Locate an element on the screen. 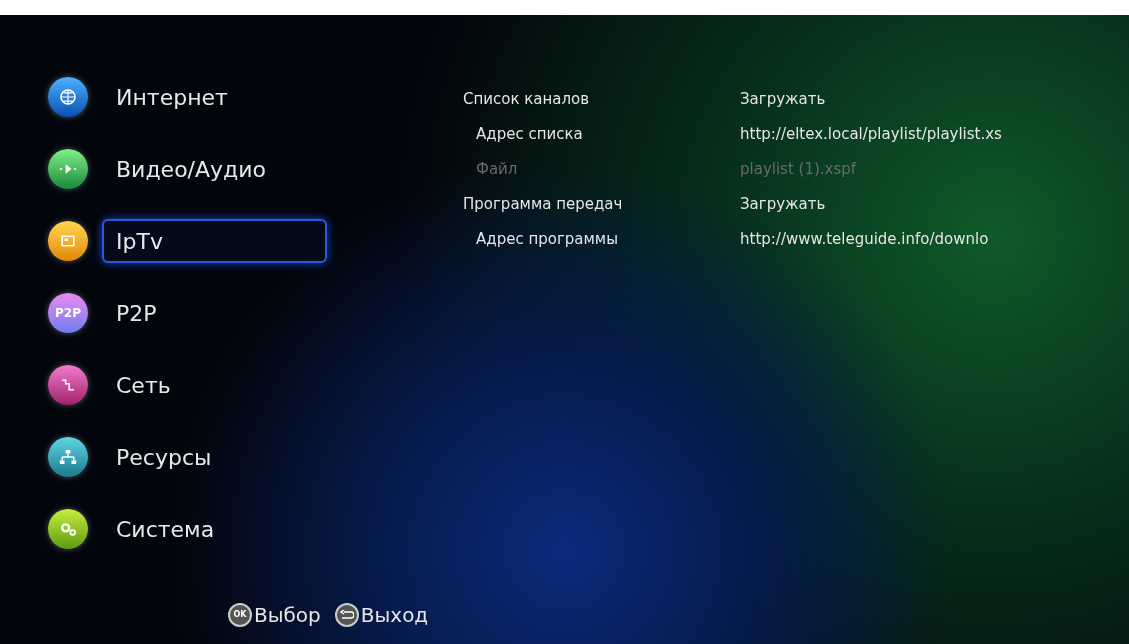  hint-label: Выбор is located at coordinates (287, 615).